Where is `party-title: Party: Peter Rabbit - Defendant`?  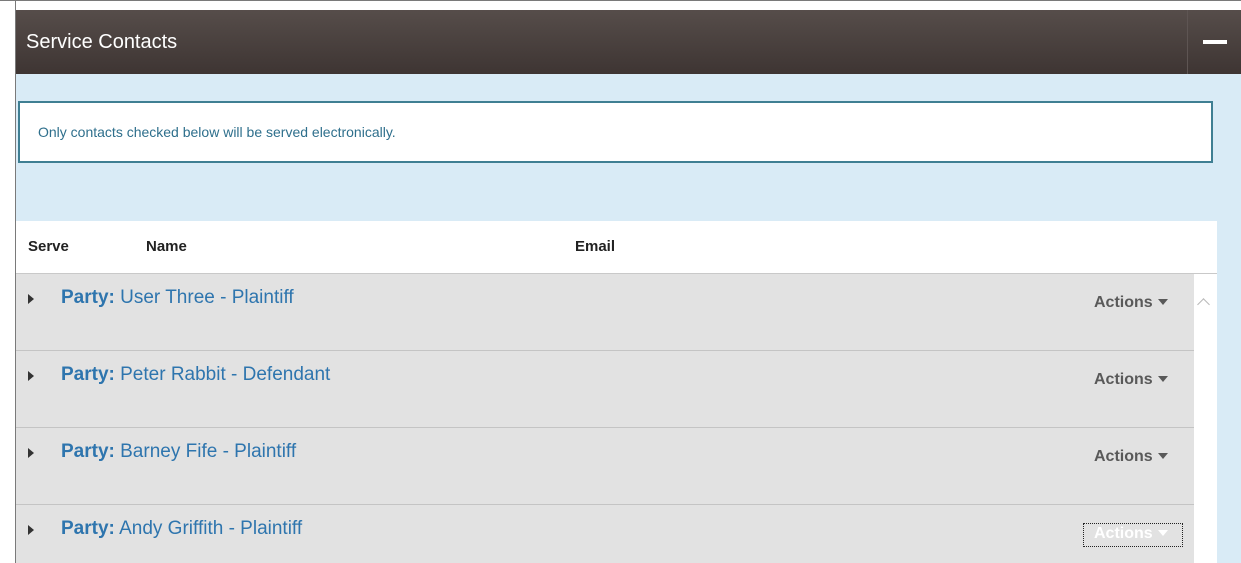
party-title: Party: Peter Rabbit - Defendant is located at coordinates (195, 375).